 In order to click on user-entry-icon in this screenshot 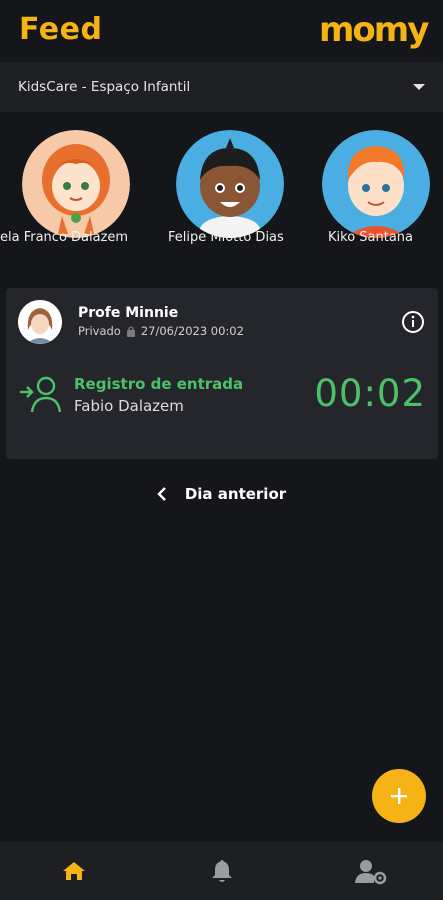, I will do `click(41, 394)`.